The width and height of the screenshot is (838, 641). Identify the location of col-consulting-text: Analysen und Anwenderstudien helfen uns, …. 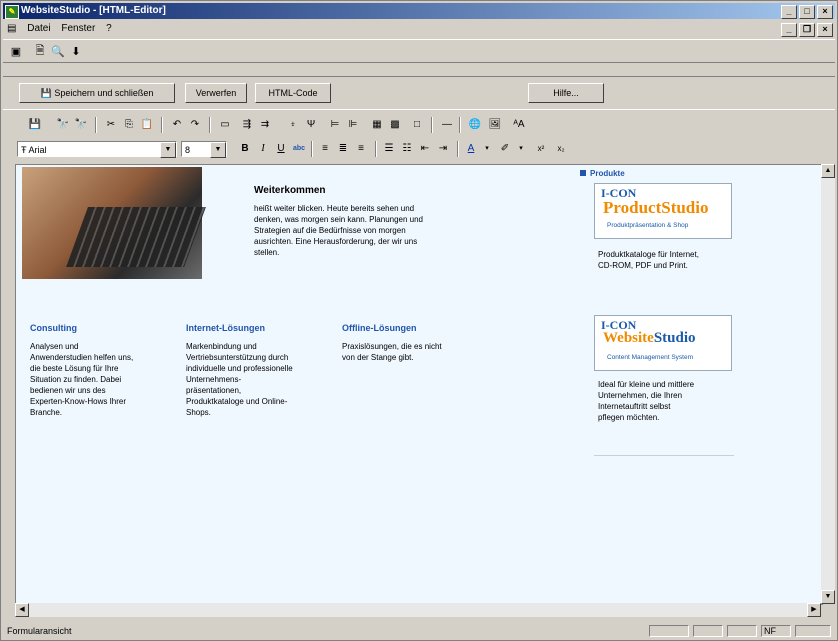
(82, 379).